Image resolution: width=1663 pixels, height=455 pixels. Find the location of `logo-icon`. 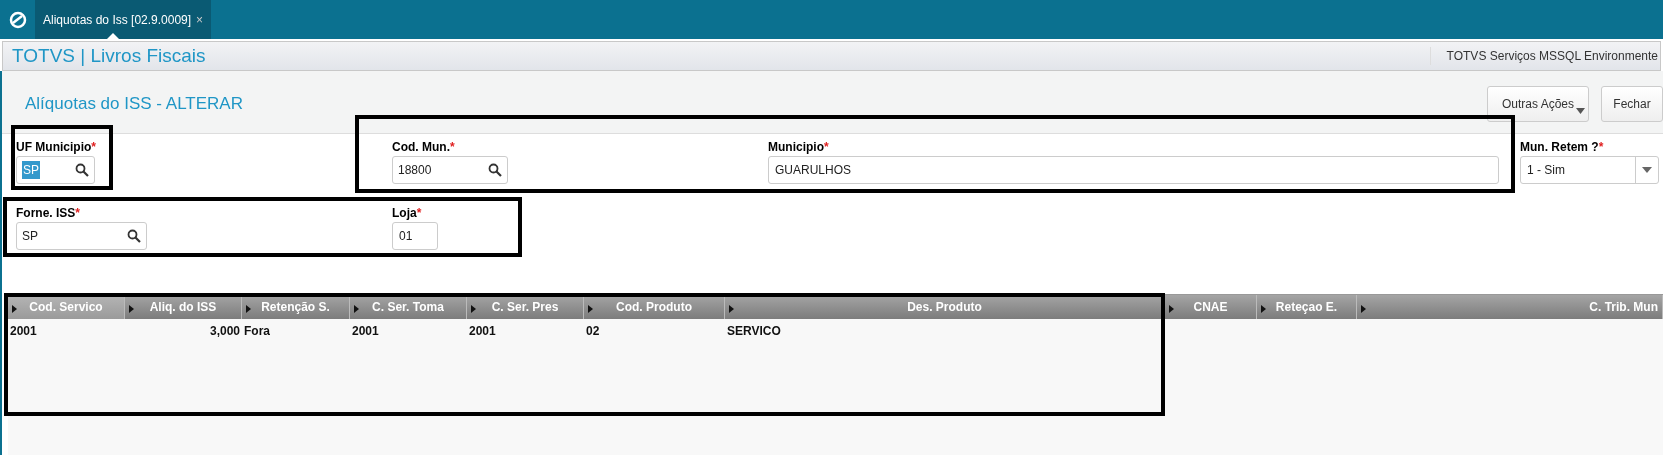

logo-icon is located at coordinates (17, 19).